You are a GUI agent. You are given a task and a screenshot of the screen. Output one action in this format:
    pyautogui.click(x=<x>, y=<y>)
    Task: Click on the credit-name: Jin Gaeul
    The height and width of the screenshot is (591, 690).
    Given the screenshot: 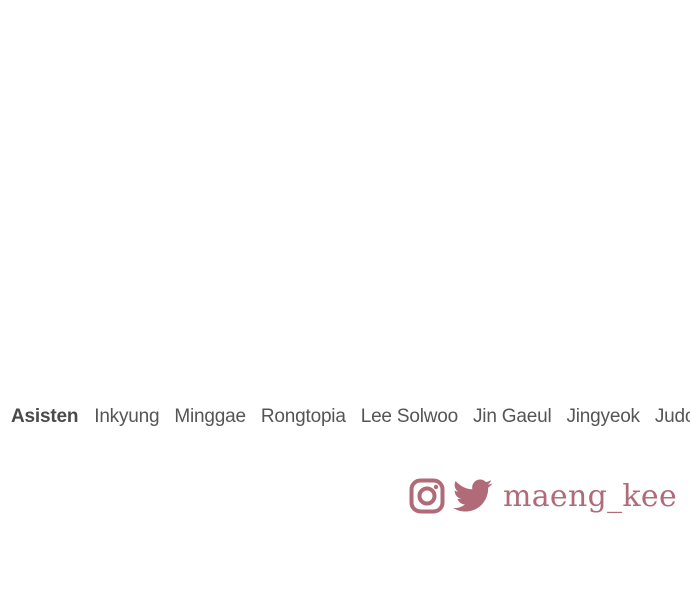 What is the action you would take?
    pyautogui.click(x=512, y=416)
    